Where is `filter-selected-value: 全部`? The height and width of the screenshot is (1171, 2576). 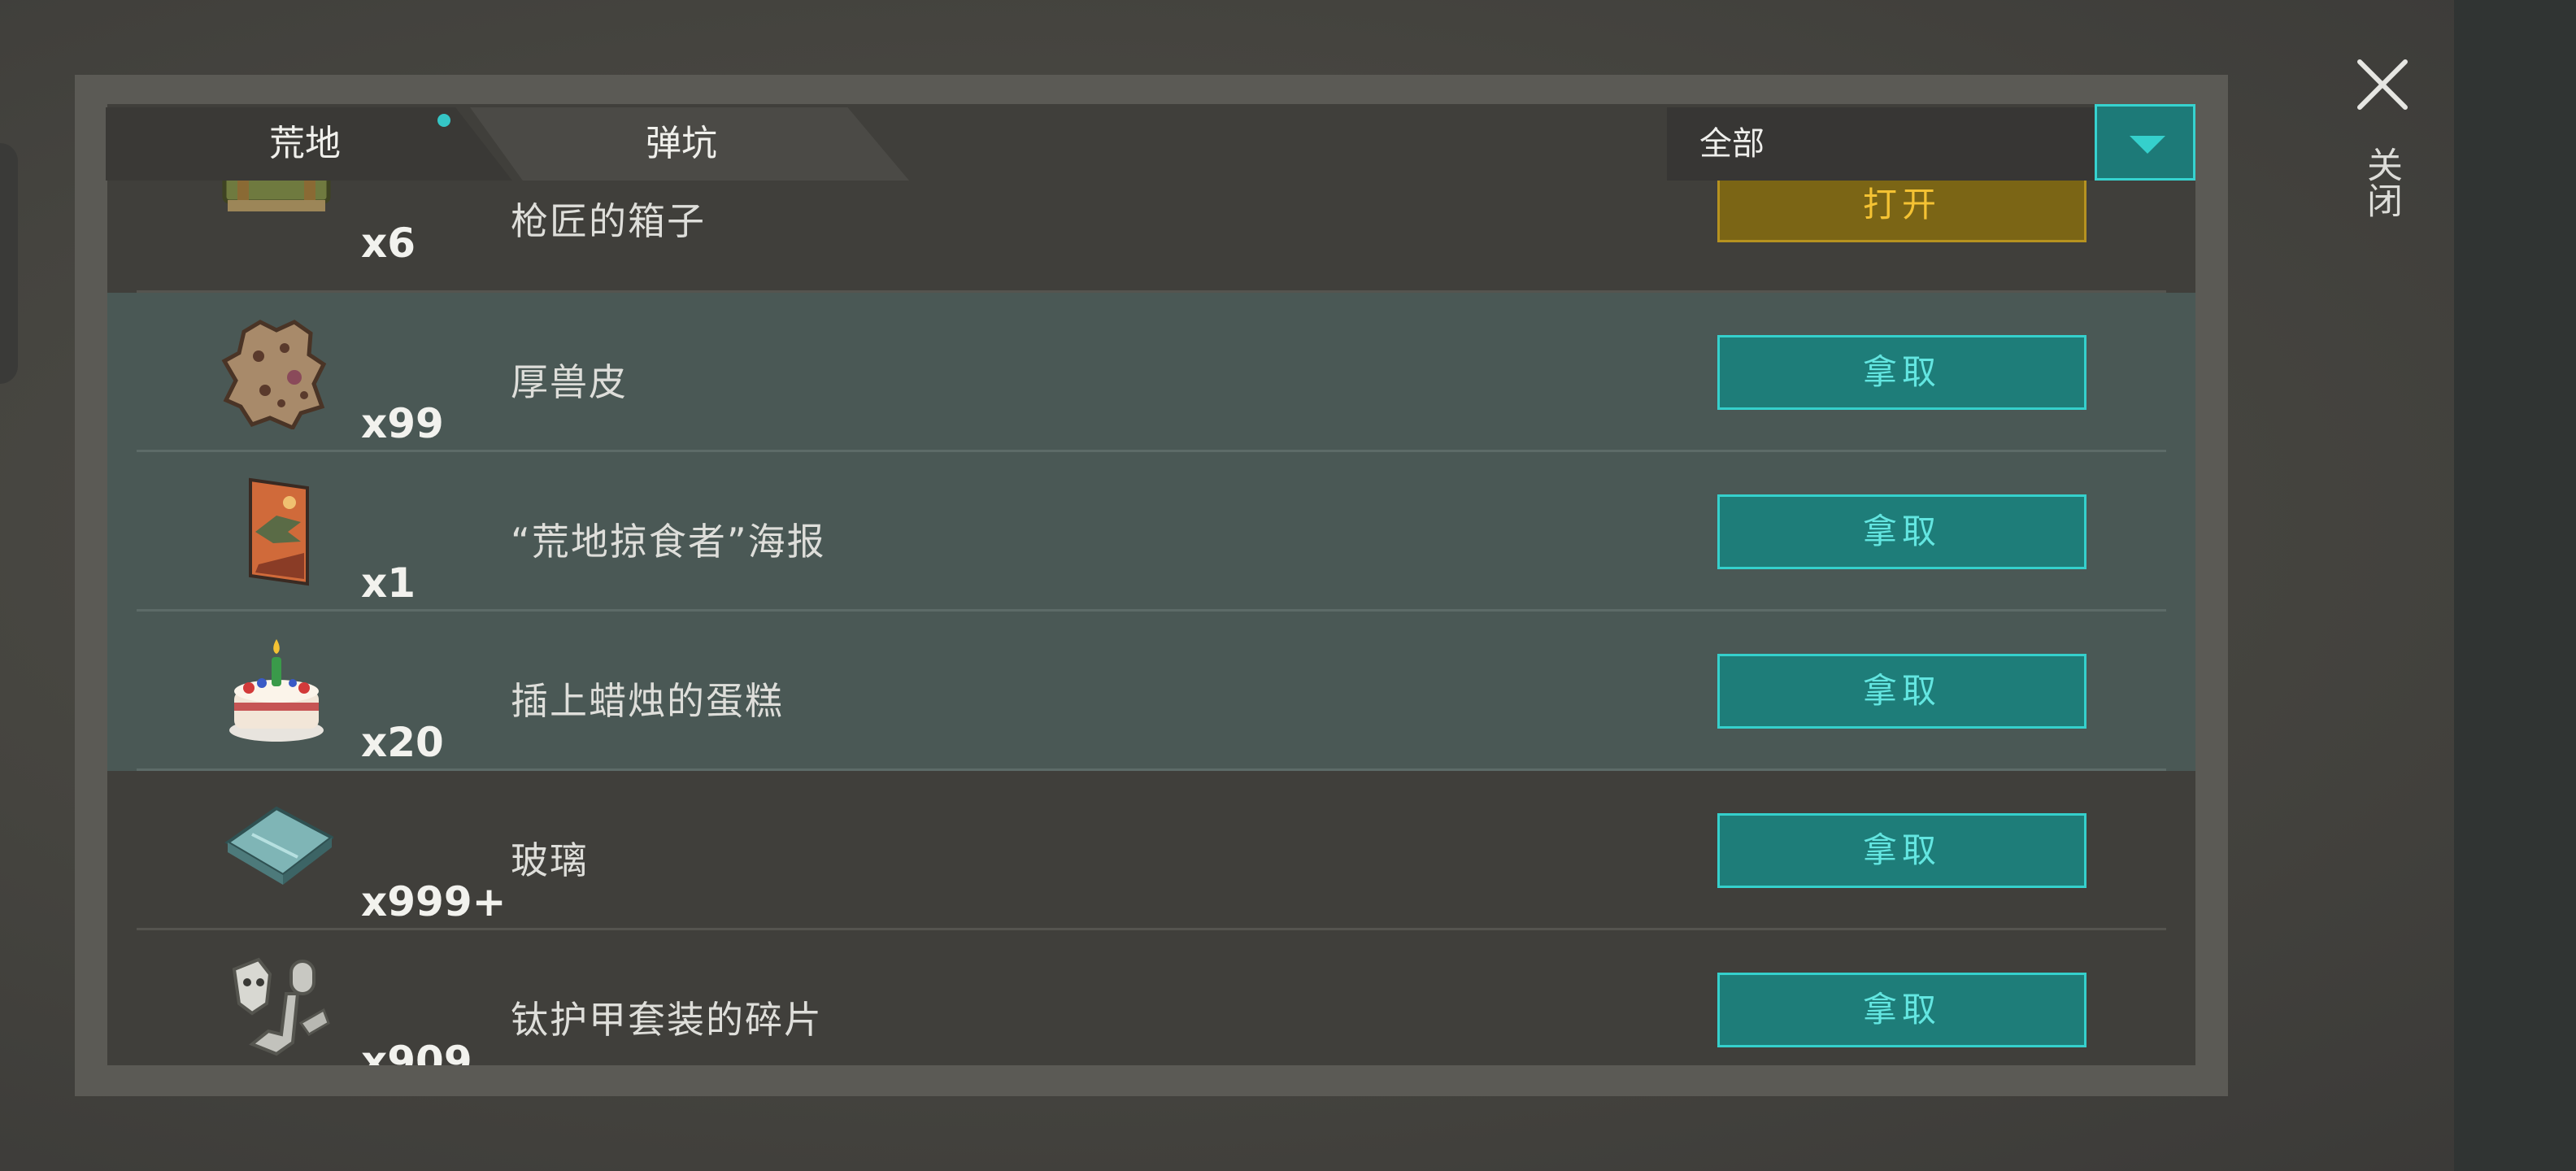
filter-selected-value: 全部 is located at coordinates (1732, 144).